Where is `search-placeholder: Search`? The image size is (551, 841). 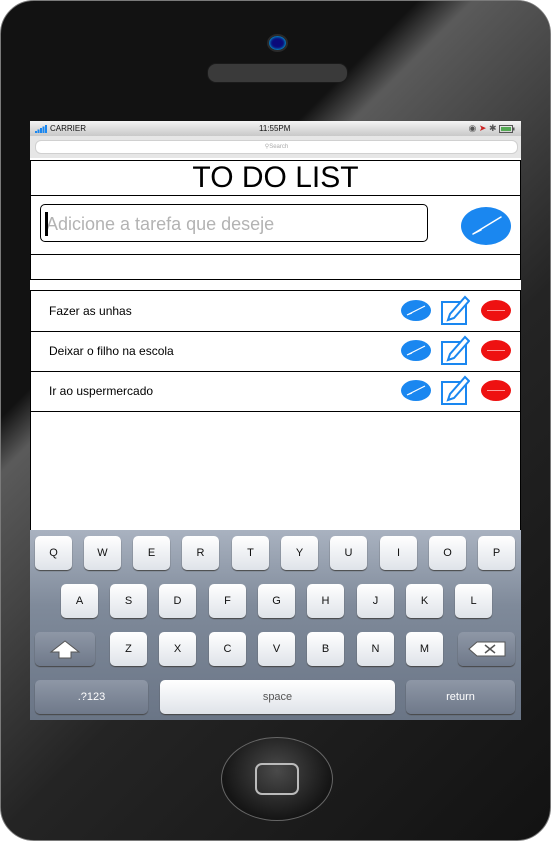
search-placeholder: Search is located at coordinates (279, 147).